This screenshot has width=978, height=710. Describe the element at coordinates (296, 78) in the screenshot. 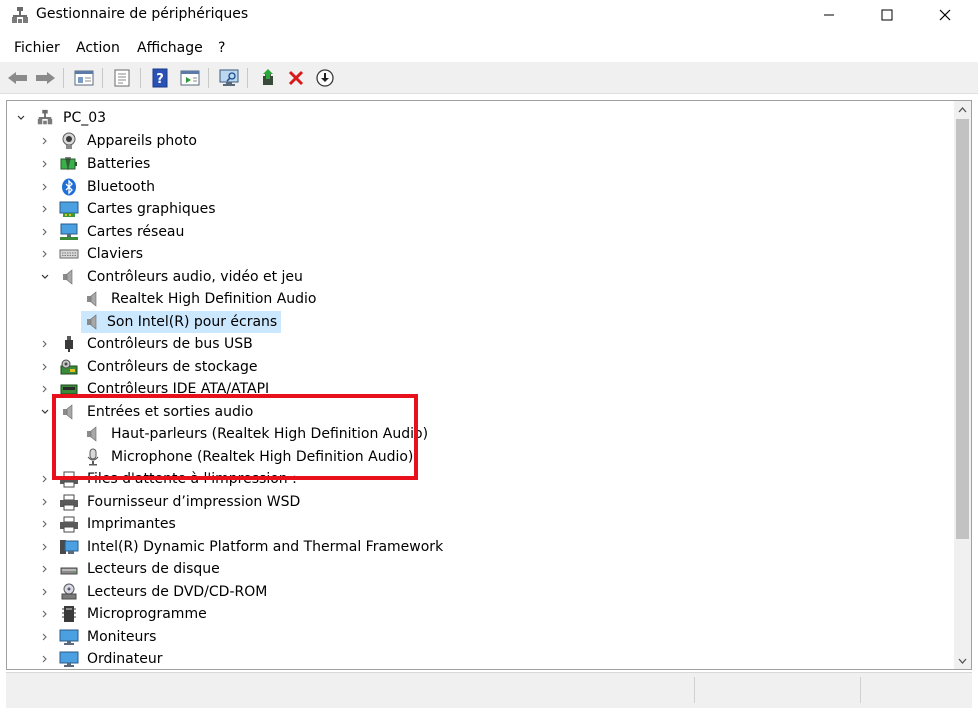

I see `uninstall-button` at that location.